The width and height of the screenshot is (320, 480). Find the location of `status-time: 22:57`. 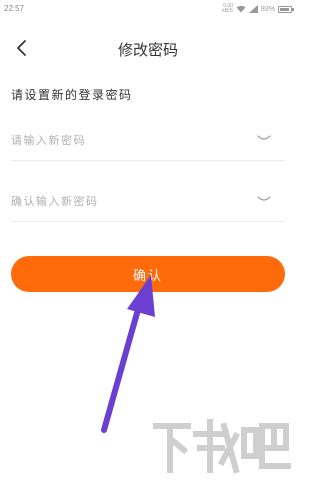

status-time: 22:57 is located at coordinates (14, 8).